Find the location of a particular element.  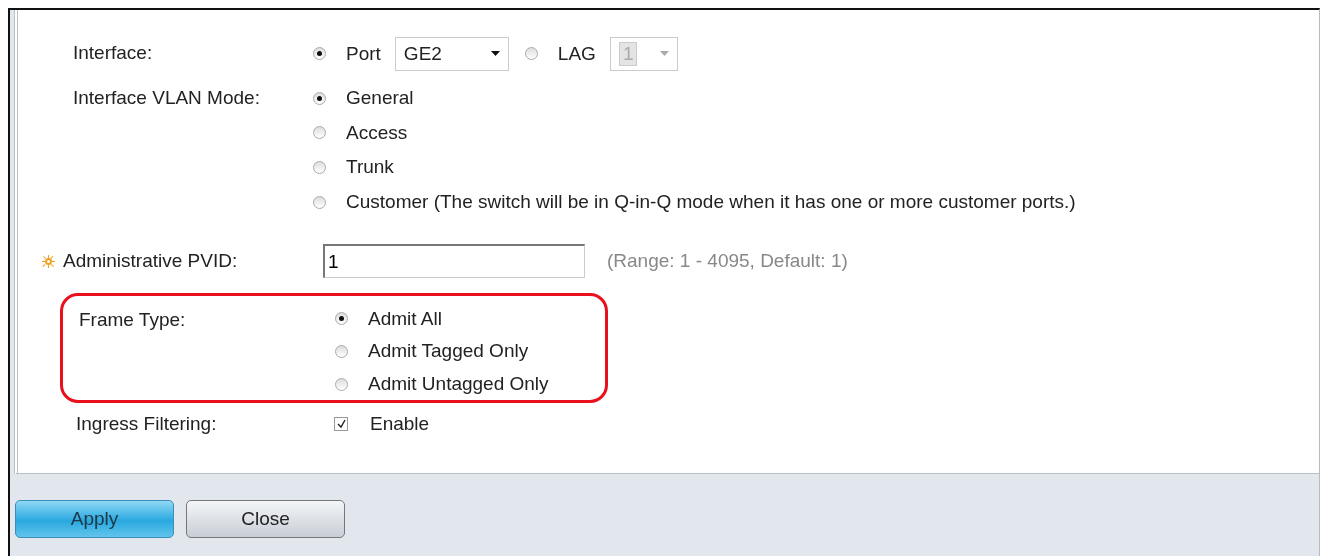

checkbox is located at coordinates (341, 424).